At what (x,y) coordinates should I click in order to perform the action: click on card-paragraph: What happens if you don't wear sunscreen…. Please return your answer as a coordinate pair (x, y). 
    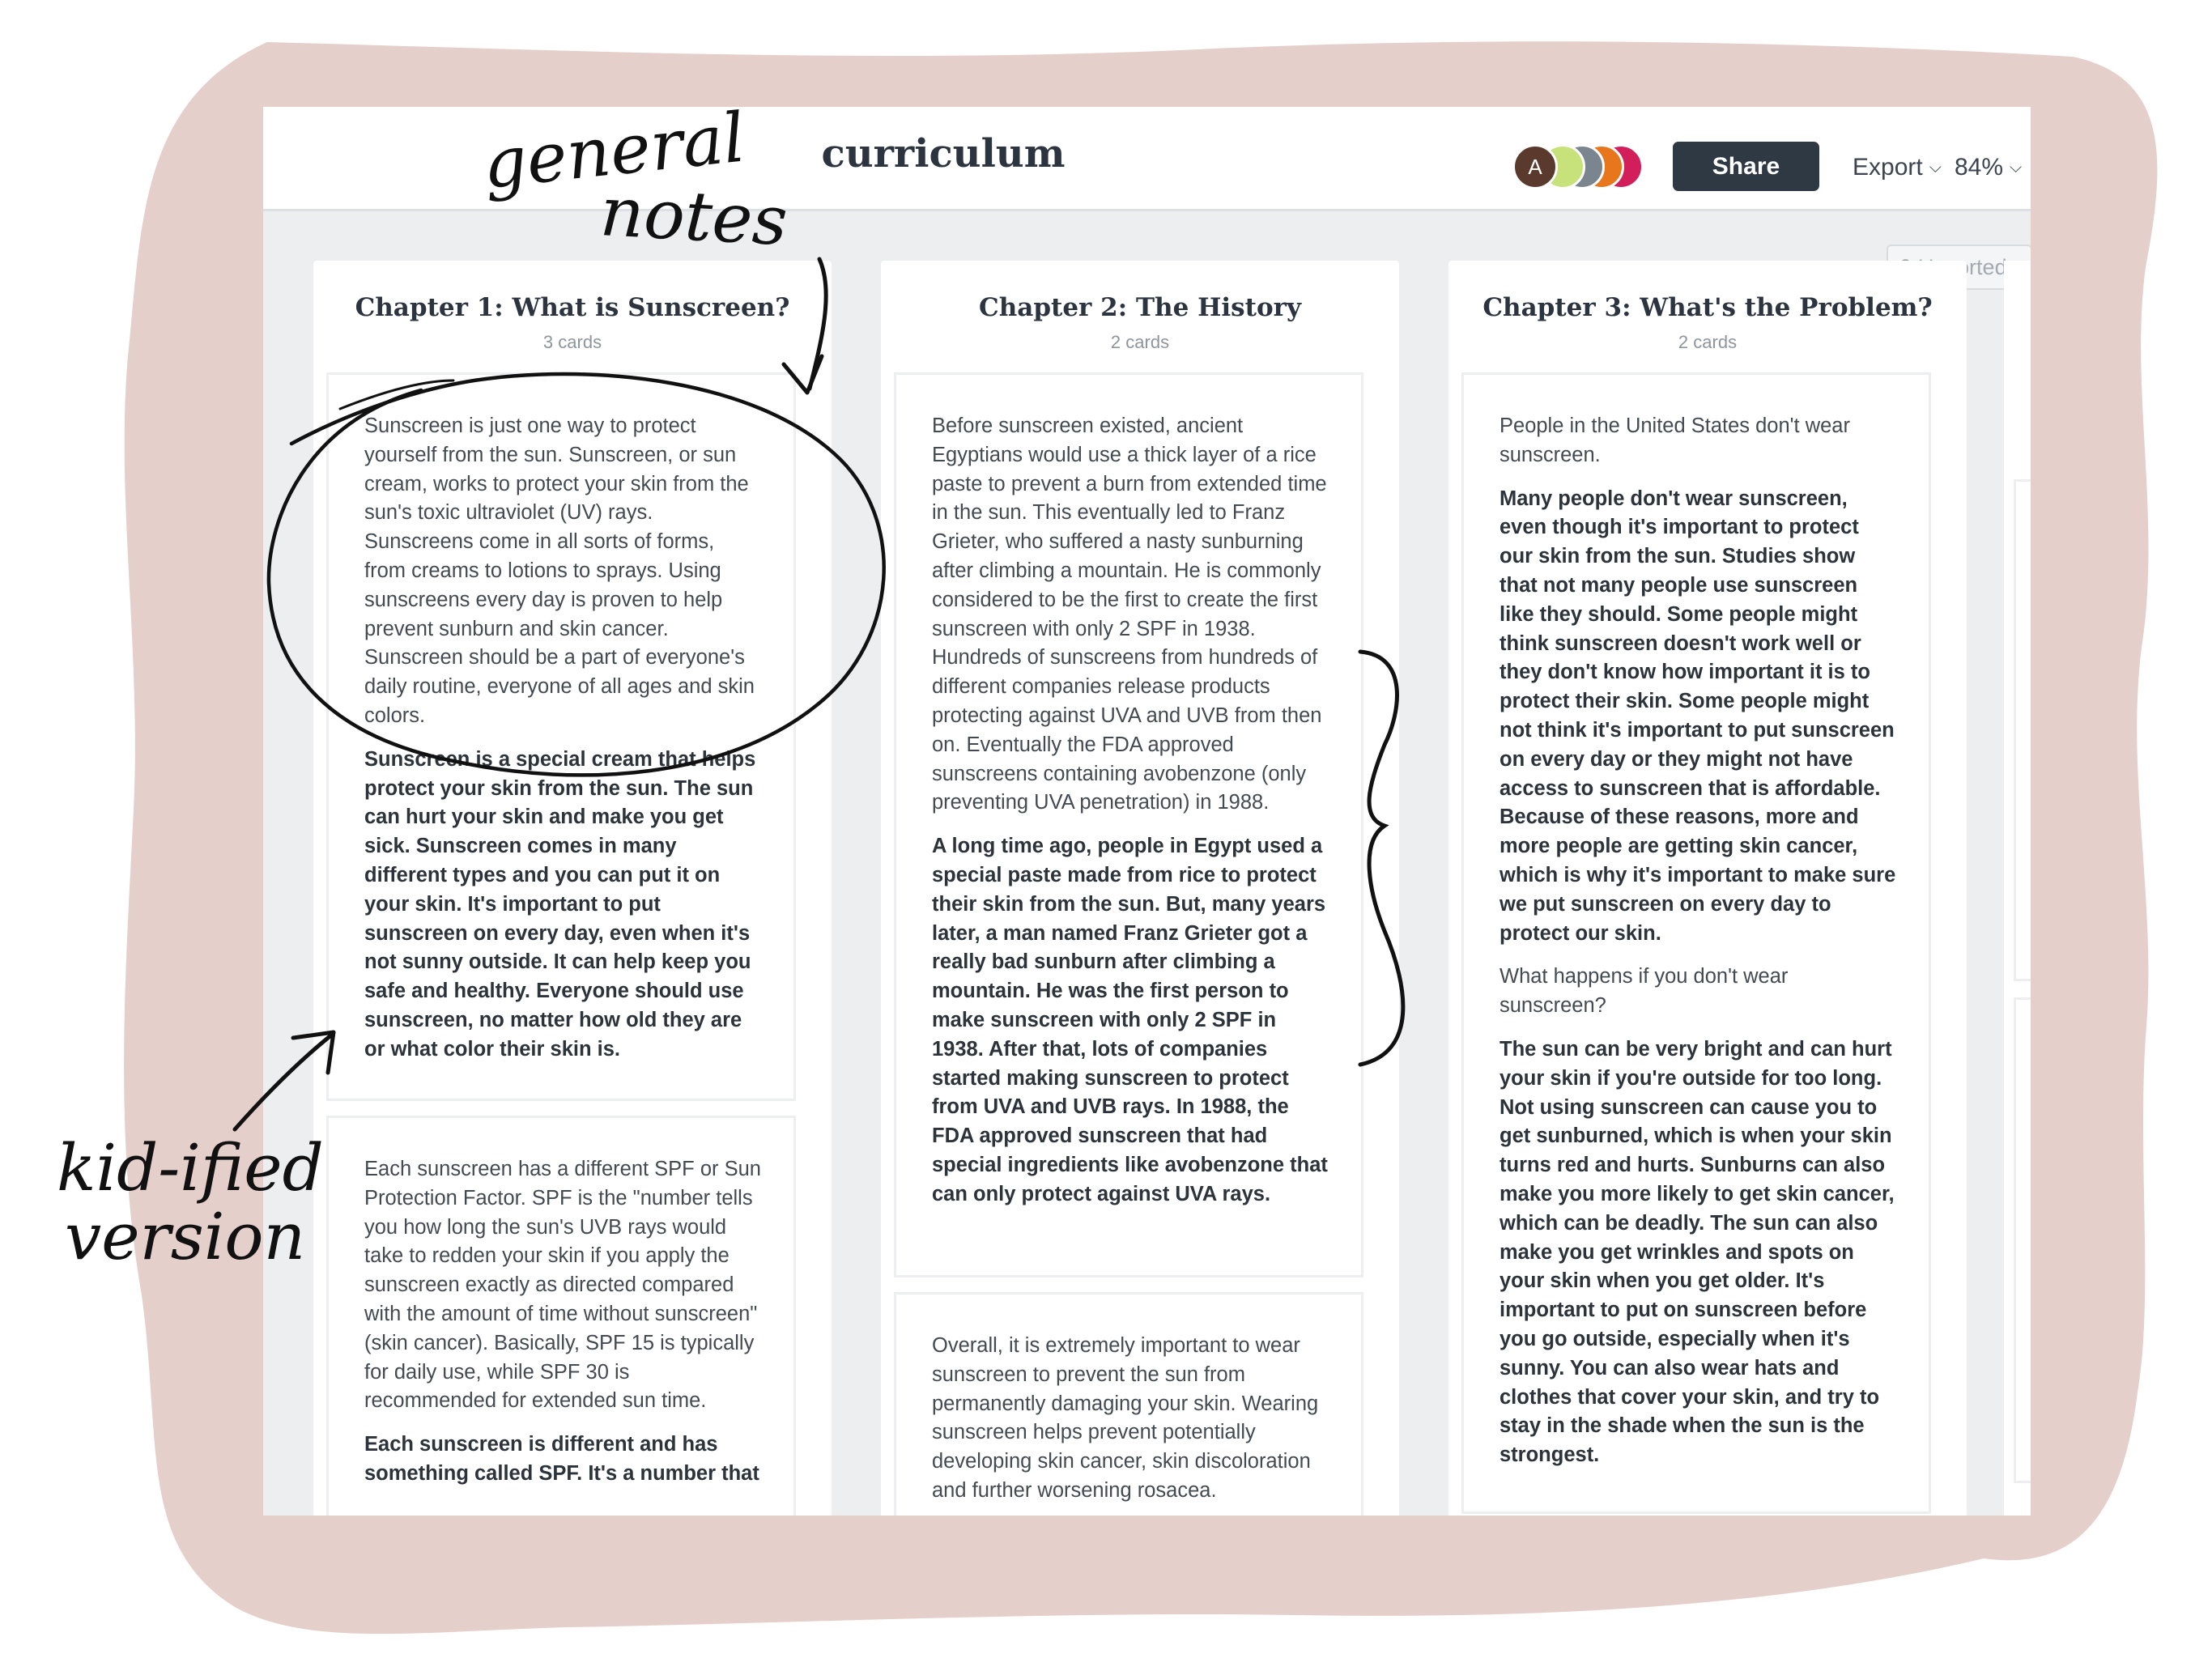
    Looking at the image, I should click on (1644, 991).